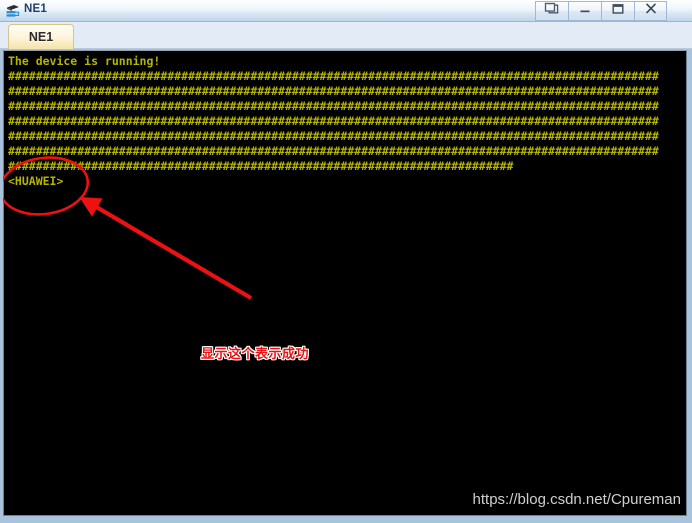 This screenshot has width=692, height=523. I want to click on maximize-icon, so click(618, 11).